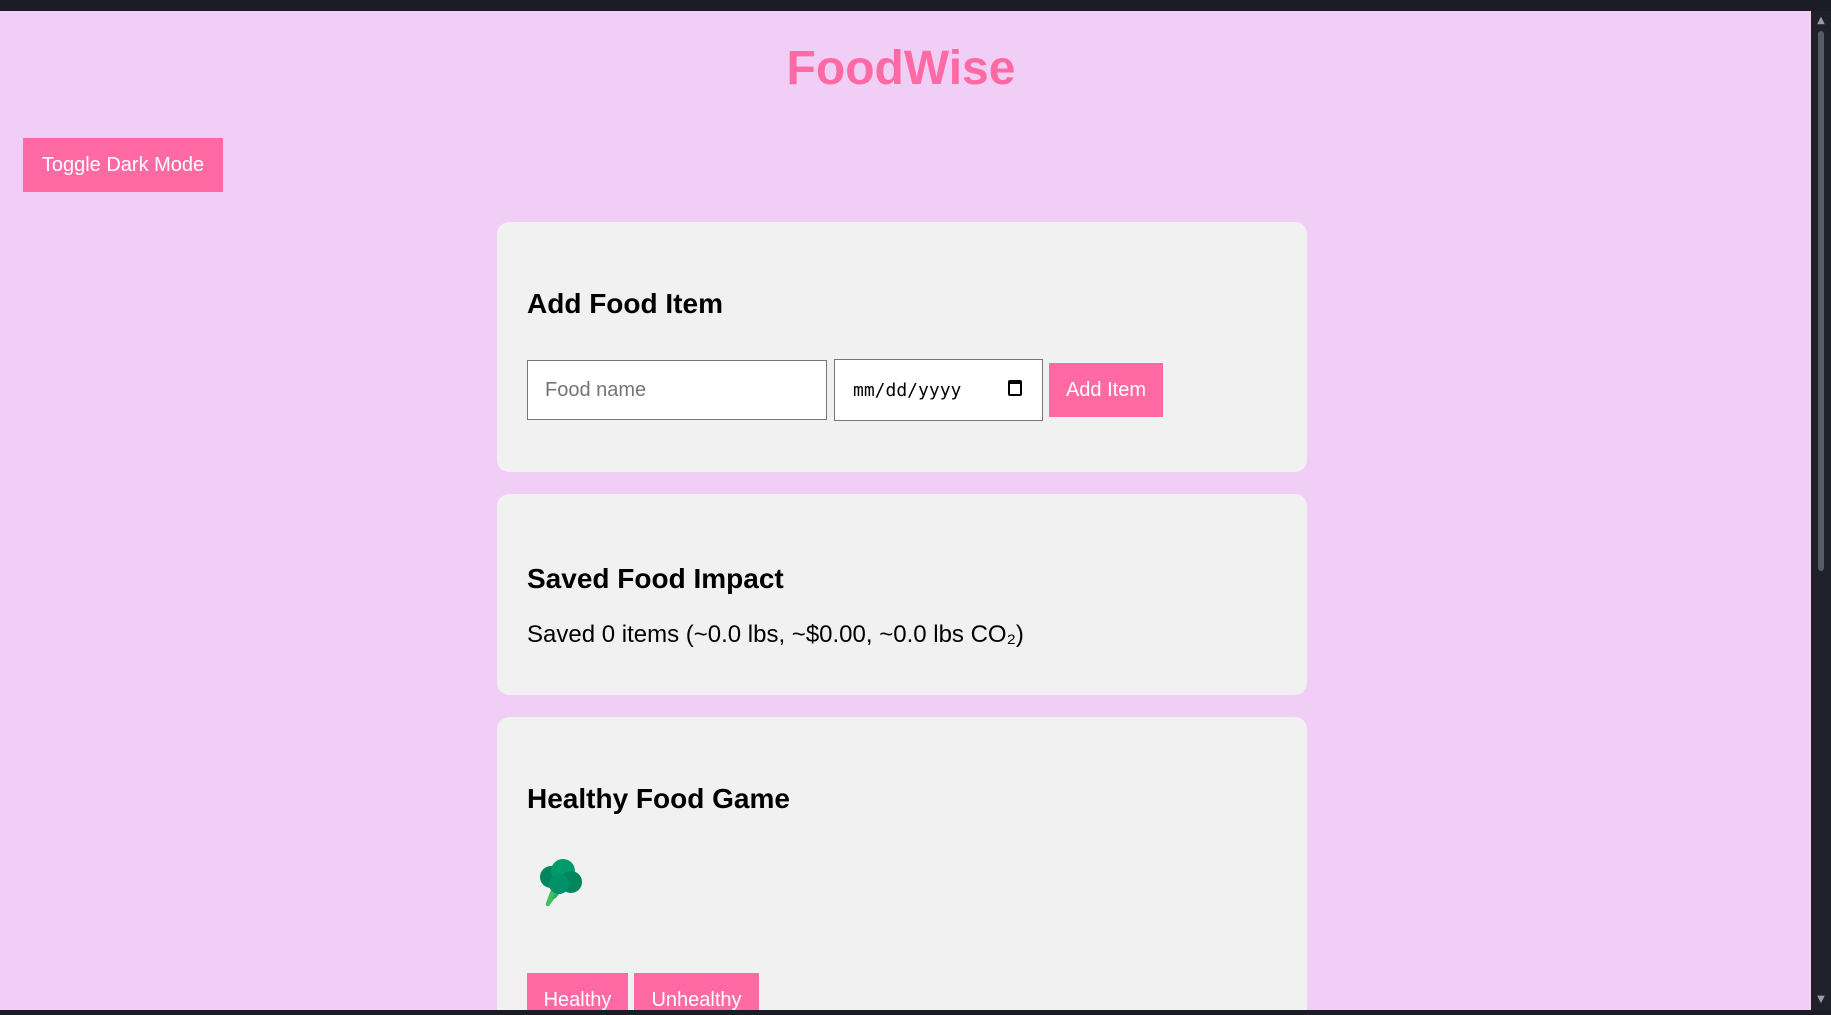 The image size is (1831, 1015). Describe the element at coordinates (123, 165) in the screenshot. I see `toggle-dark-mode-button: Toggle Dark Mode` at that location.